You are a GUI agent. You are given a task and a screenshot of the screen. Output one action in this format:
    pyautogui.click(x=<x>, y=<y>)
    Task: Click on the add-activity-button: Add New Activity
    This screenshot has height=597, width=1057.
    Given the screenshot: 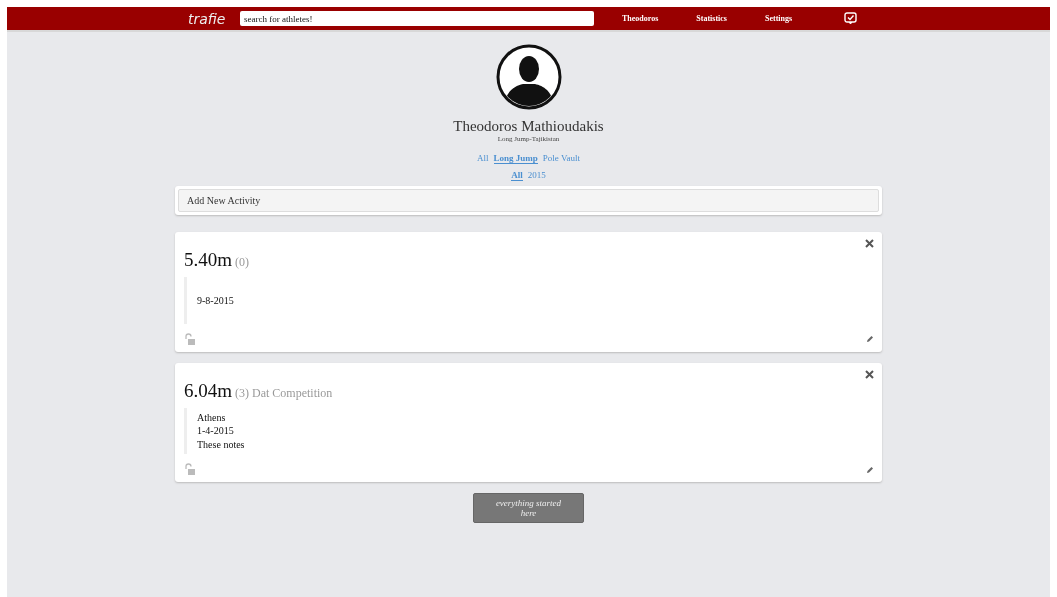 What is the action you would take?
    pyautogui.click(x=528, y=200)
    